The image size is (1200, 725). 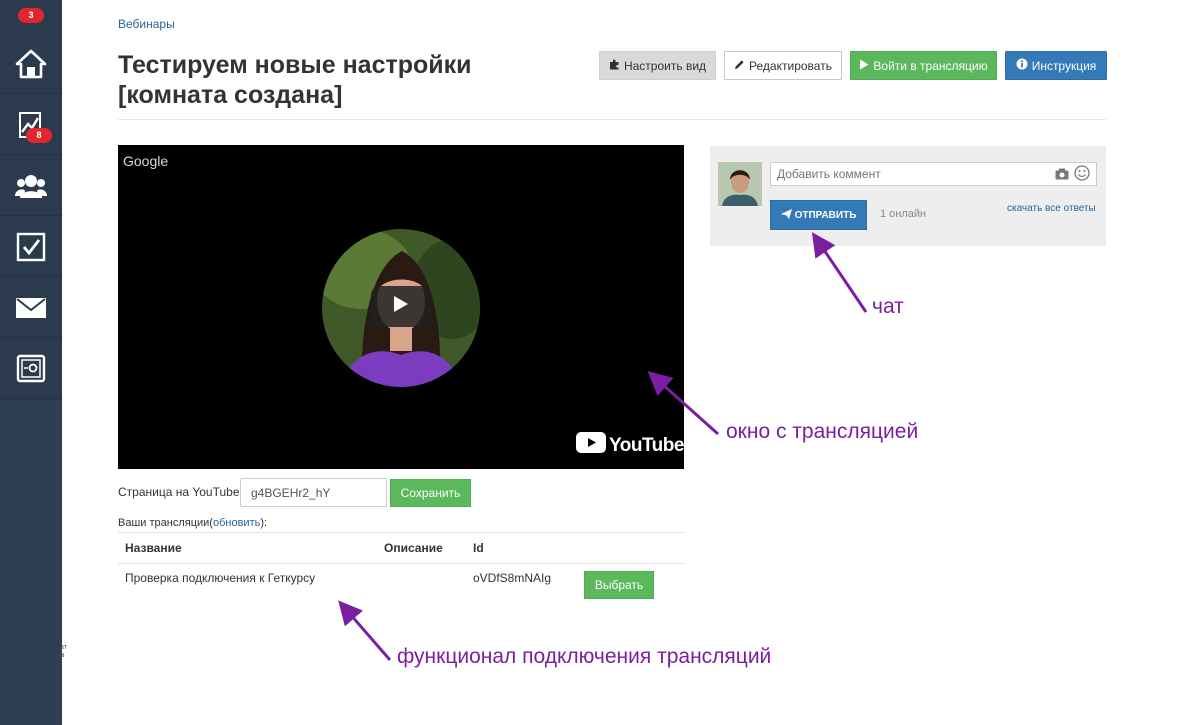 I want to click on comment-input, so click(x=933, y=174).